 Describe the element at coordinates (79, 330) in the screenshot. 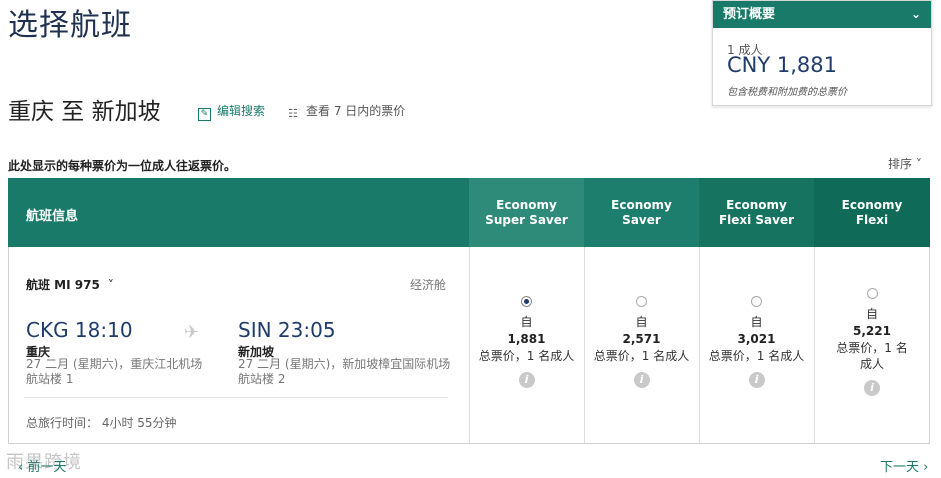

I see `departure-time: CKG 18:10` at that location.